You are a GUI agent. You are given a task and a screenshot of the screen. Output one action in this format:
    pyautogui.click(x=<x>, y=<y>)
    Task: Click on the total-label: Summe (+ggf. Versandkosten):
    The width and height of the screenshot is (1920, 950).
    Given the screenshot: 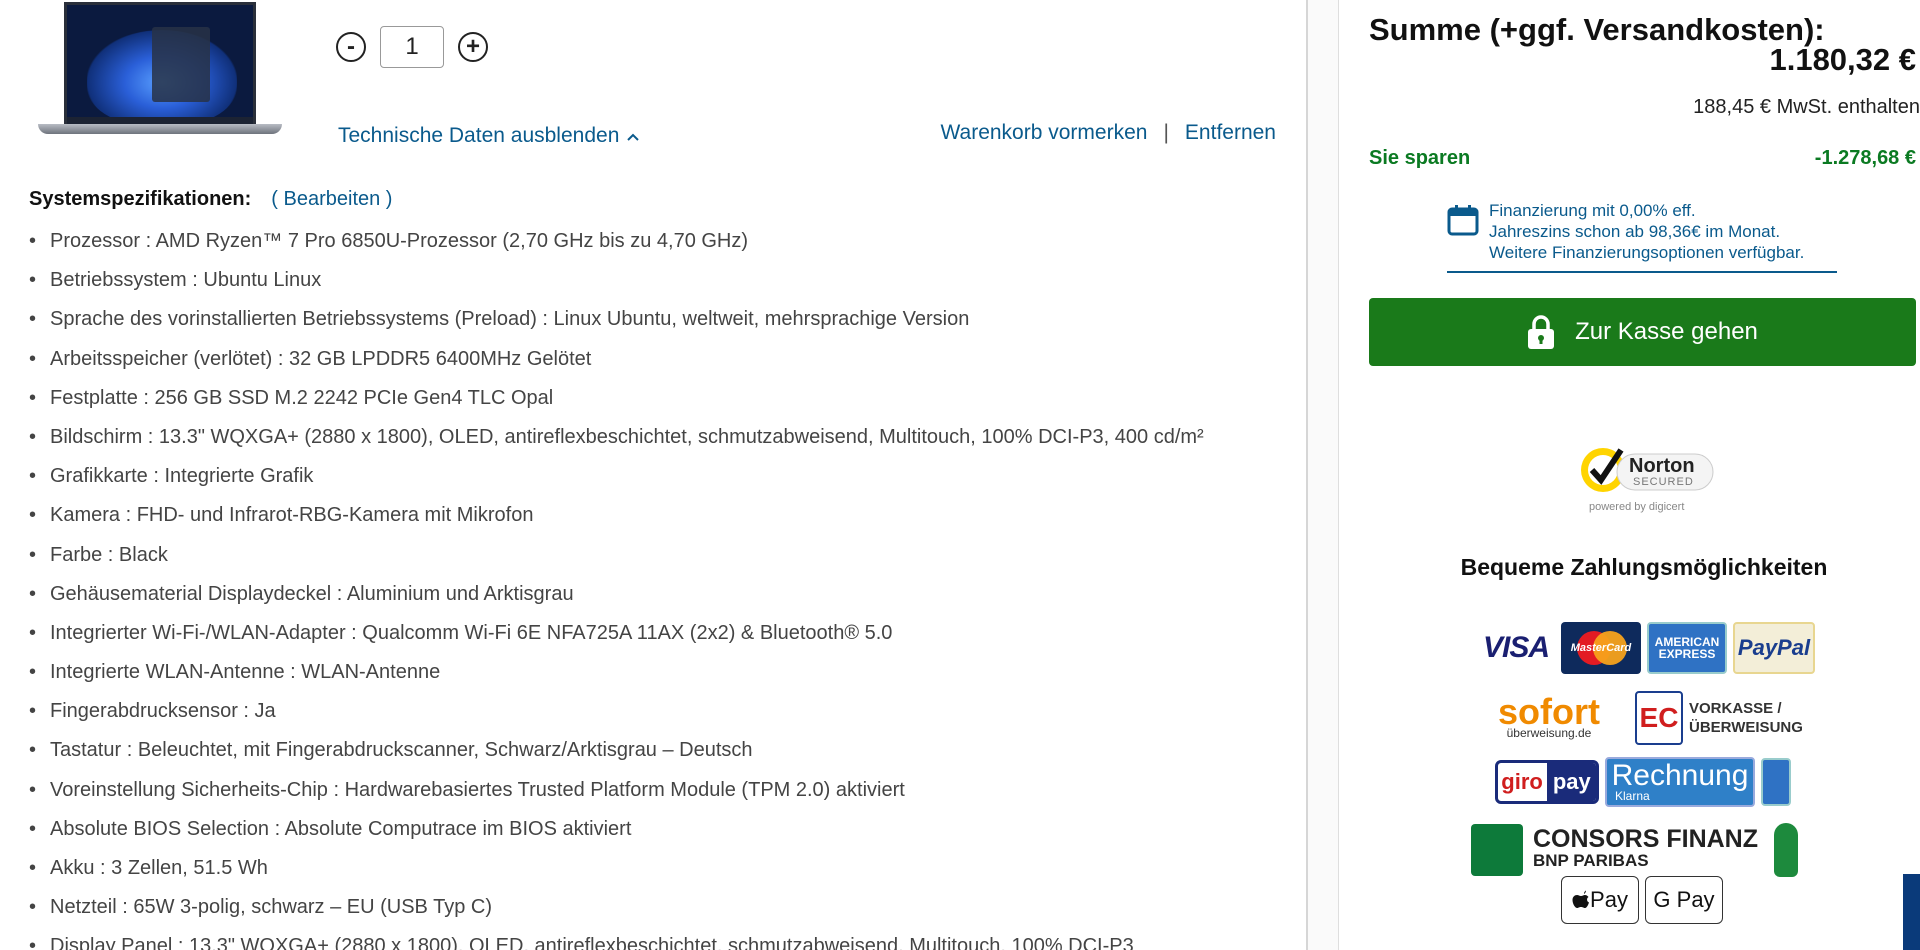 What is the action you would take?
    pyautogui.click(x=1597, y=29)
    